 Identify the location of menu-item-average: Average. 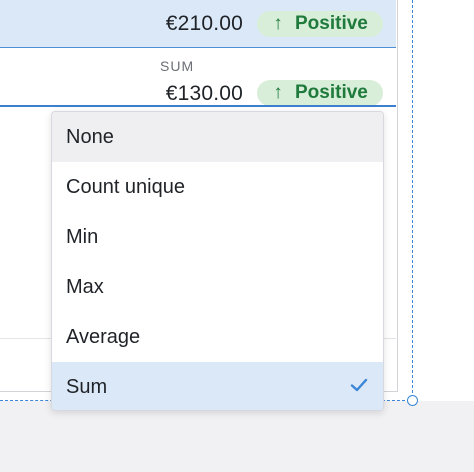
(217, 337).